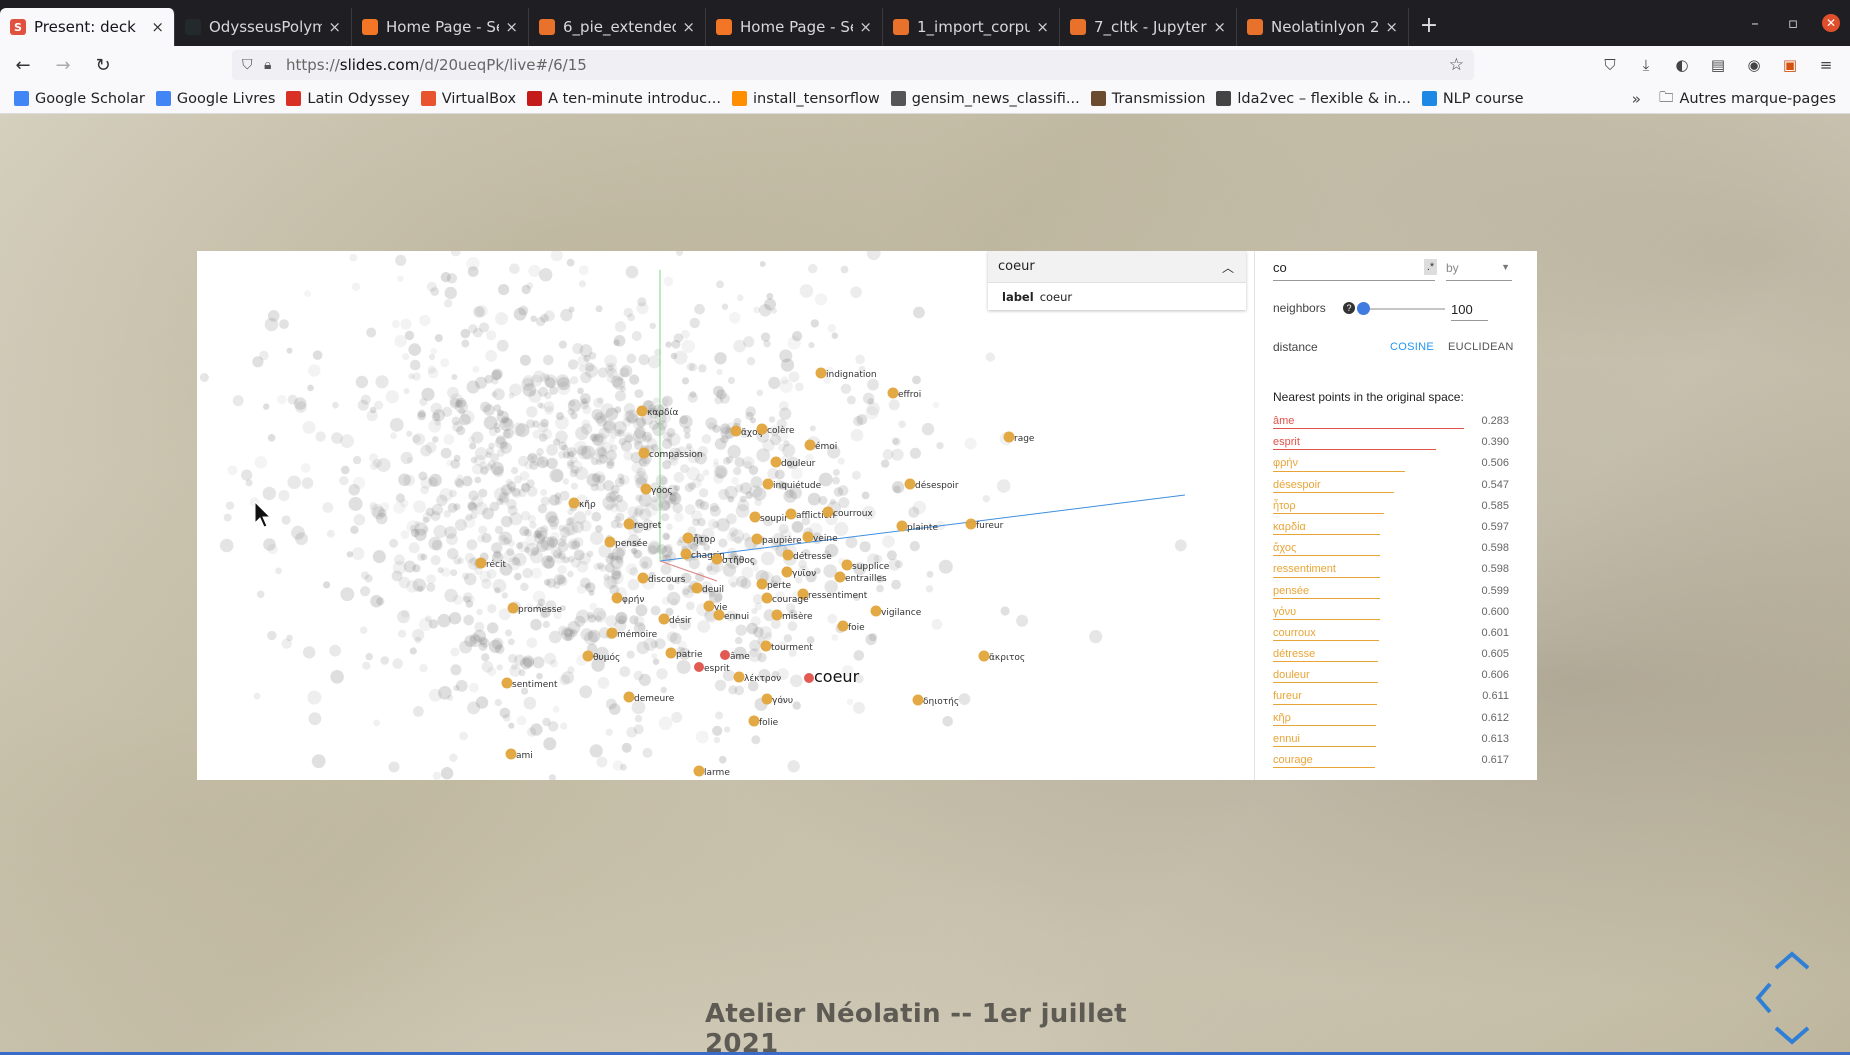 The image size is (1850, 1055). Describe the element at coordinates (971, 27) in the screenshot. I see `browser-tab: 1_import_corpus - Jupy ×` at that location.